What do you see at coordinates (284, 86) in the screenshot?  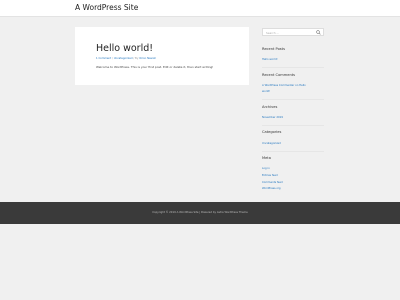 I see `recent-comment-link: A WordPress Commenter on Hello` at bounding box center [284, 86].